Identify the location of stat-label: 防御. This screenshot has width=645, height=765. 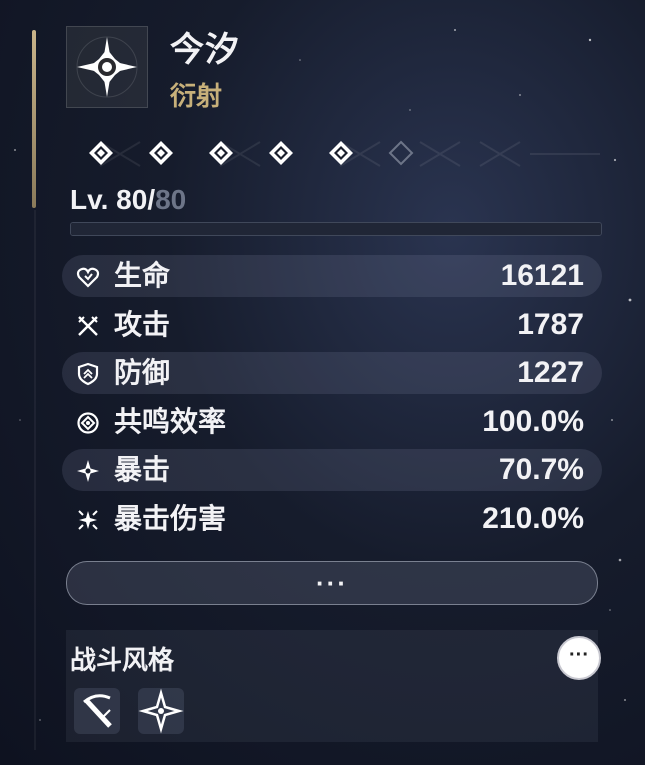
(142, 372).